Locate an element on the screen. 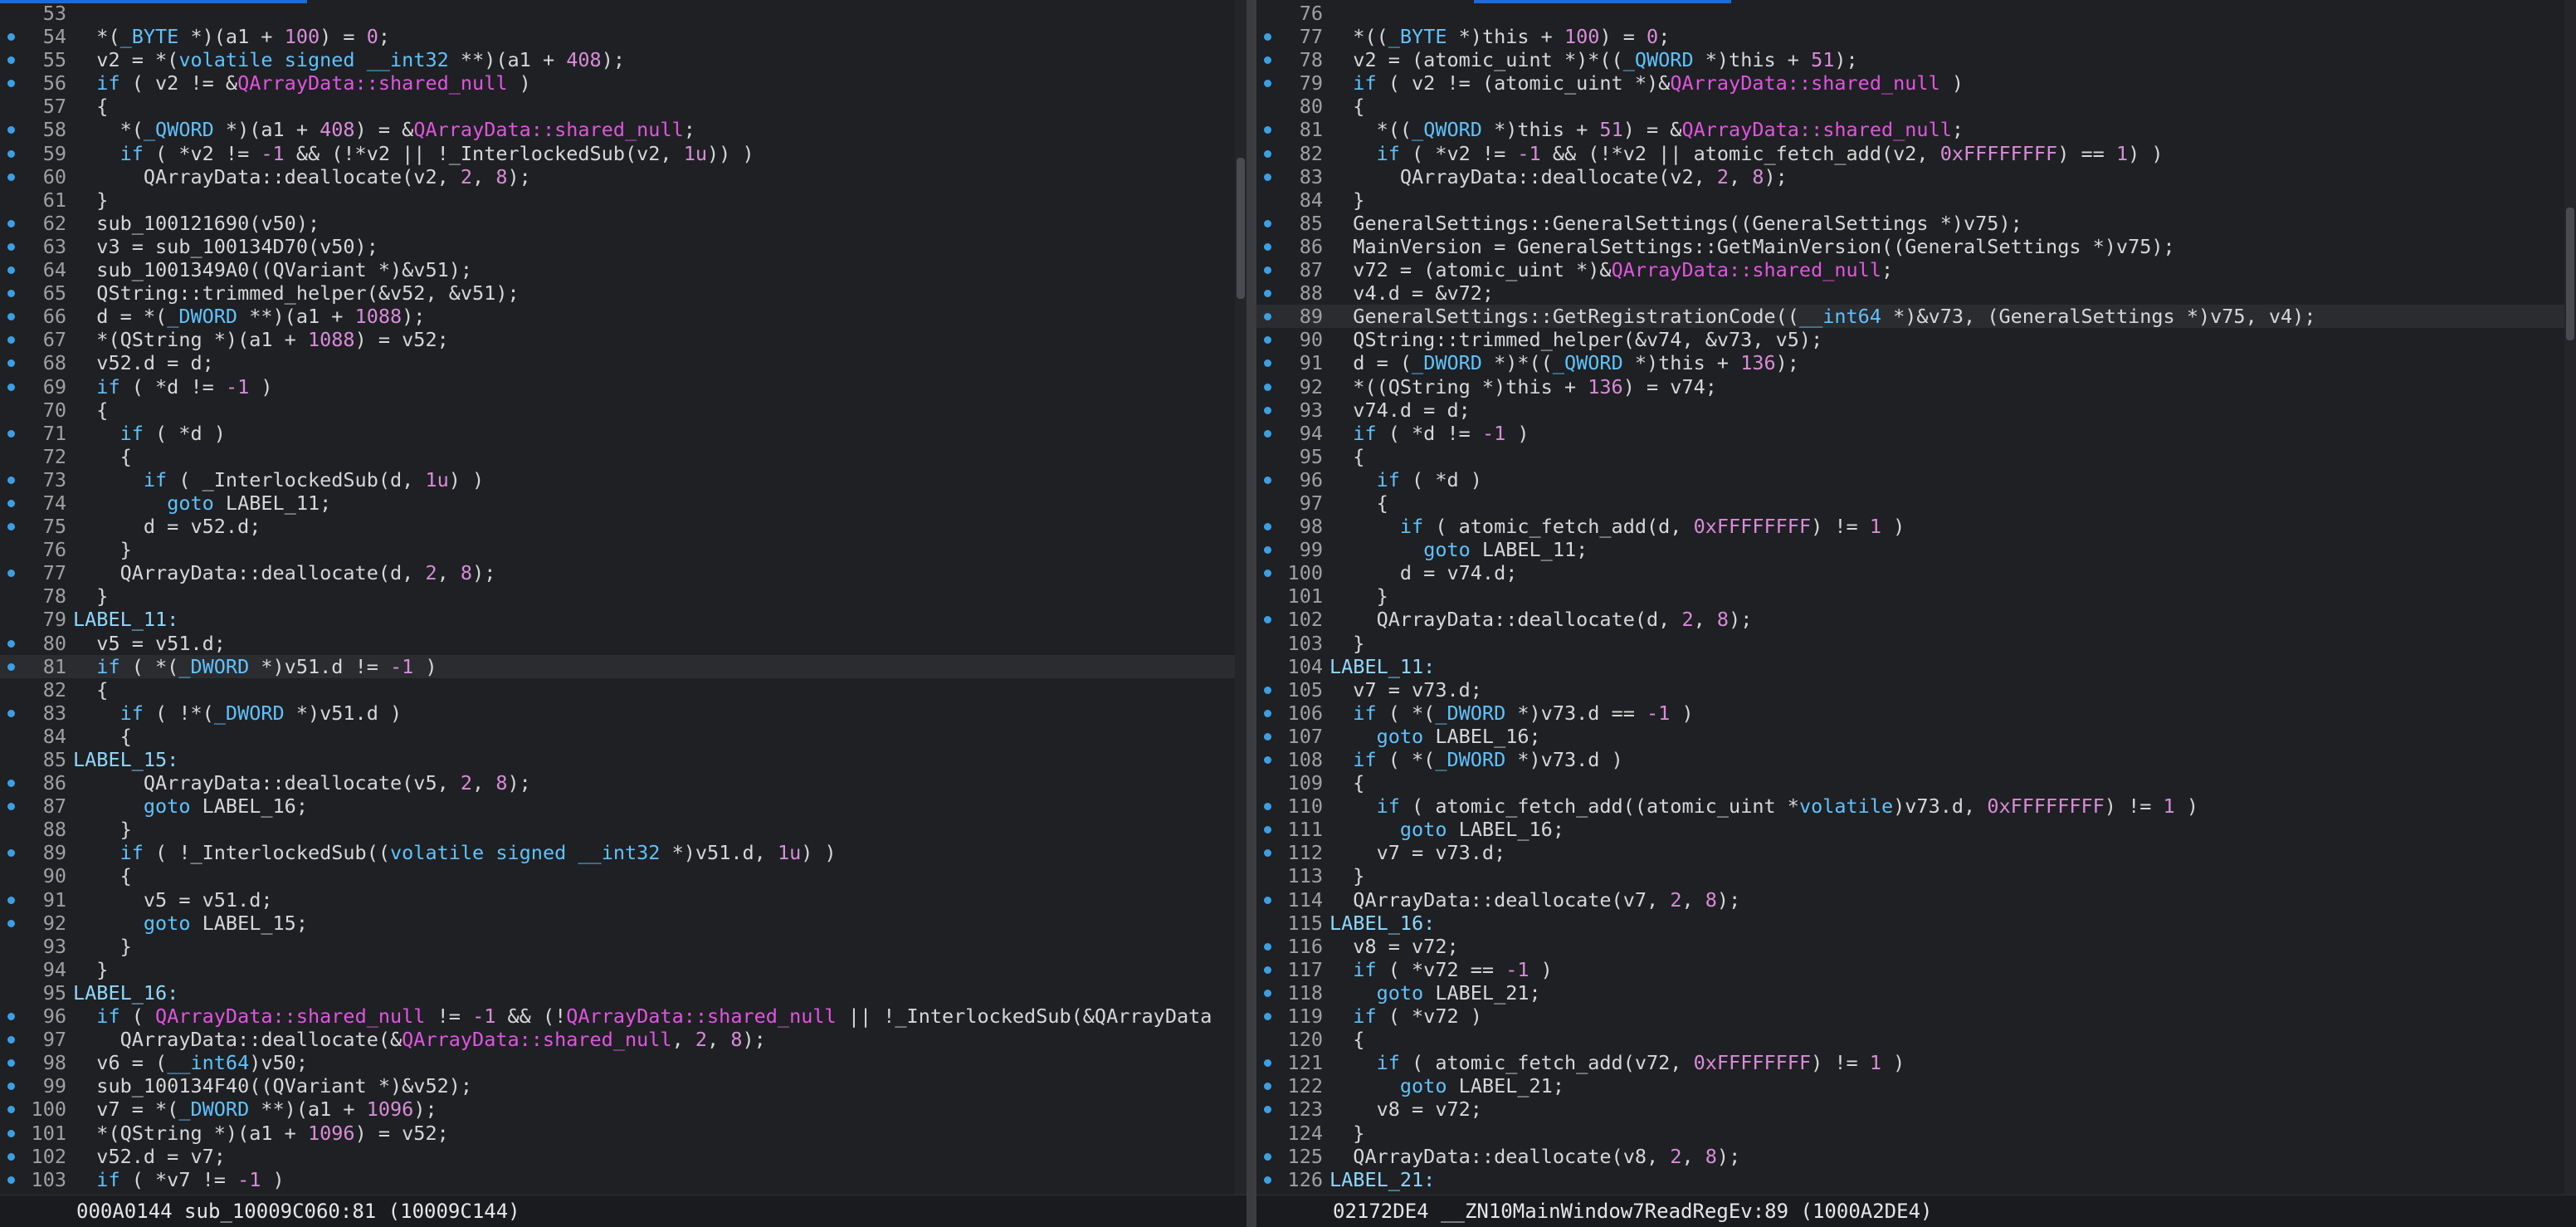  code-line: 106 if ( *(_DWORD *)v73.d == -1 ) is located at coordinates (1916, 713).